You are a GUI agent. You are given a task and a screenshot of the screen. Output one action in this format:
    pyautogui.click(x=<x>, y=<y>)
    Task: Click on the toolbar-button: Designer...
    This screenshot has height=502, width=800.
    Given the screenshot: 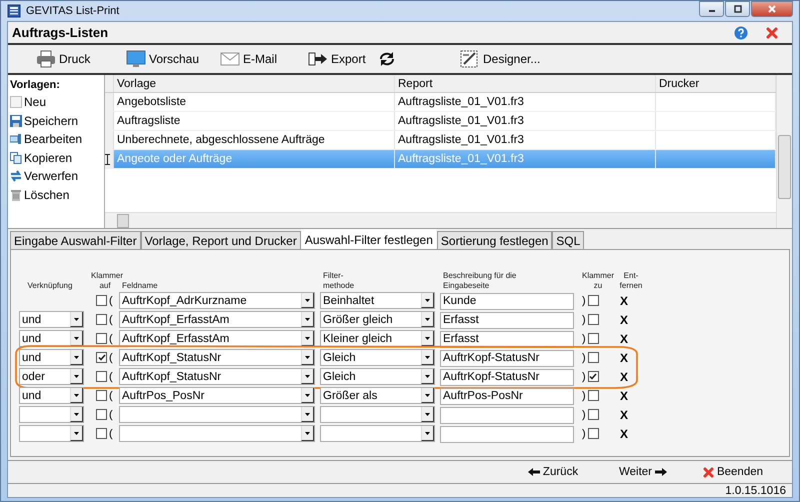 What is the action you would take?
    pyautogui.click(x=500, y=59)
    